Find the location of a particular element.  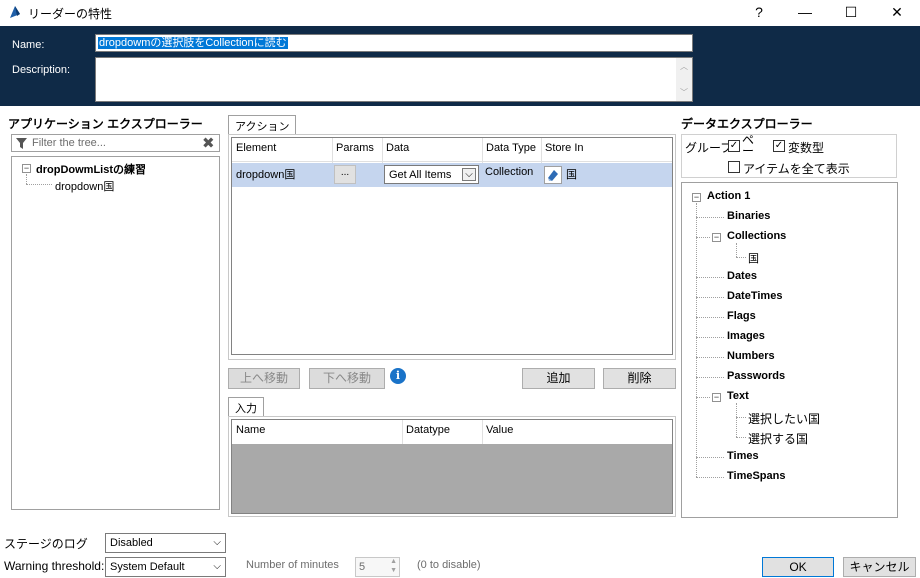

scroll-down-icon: ﹀ is located at coordinates (684, 92).